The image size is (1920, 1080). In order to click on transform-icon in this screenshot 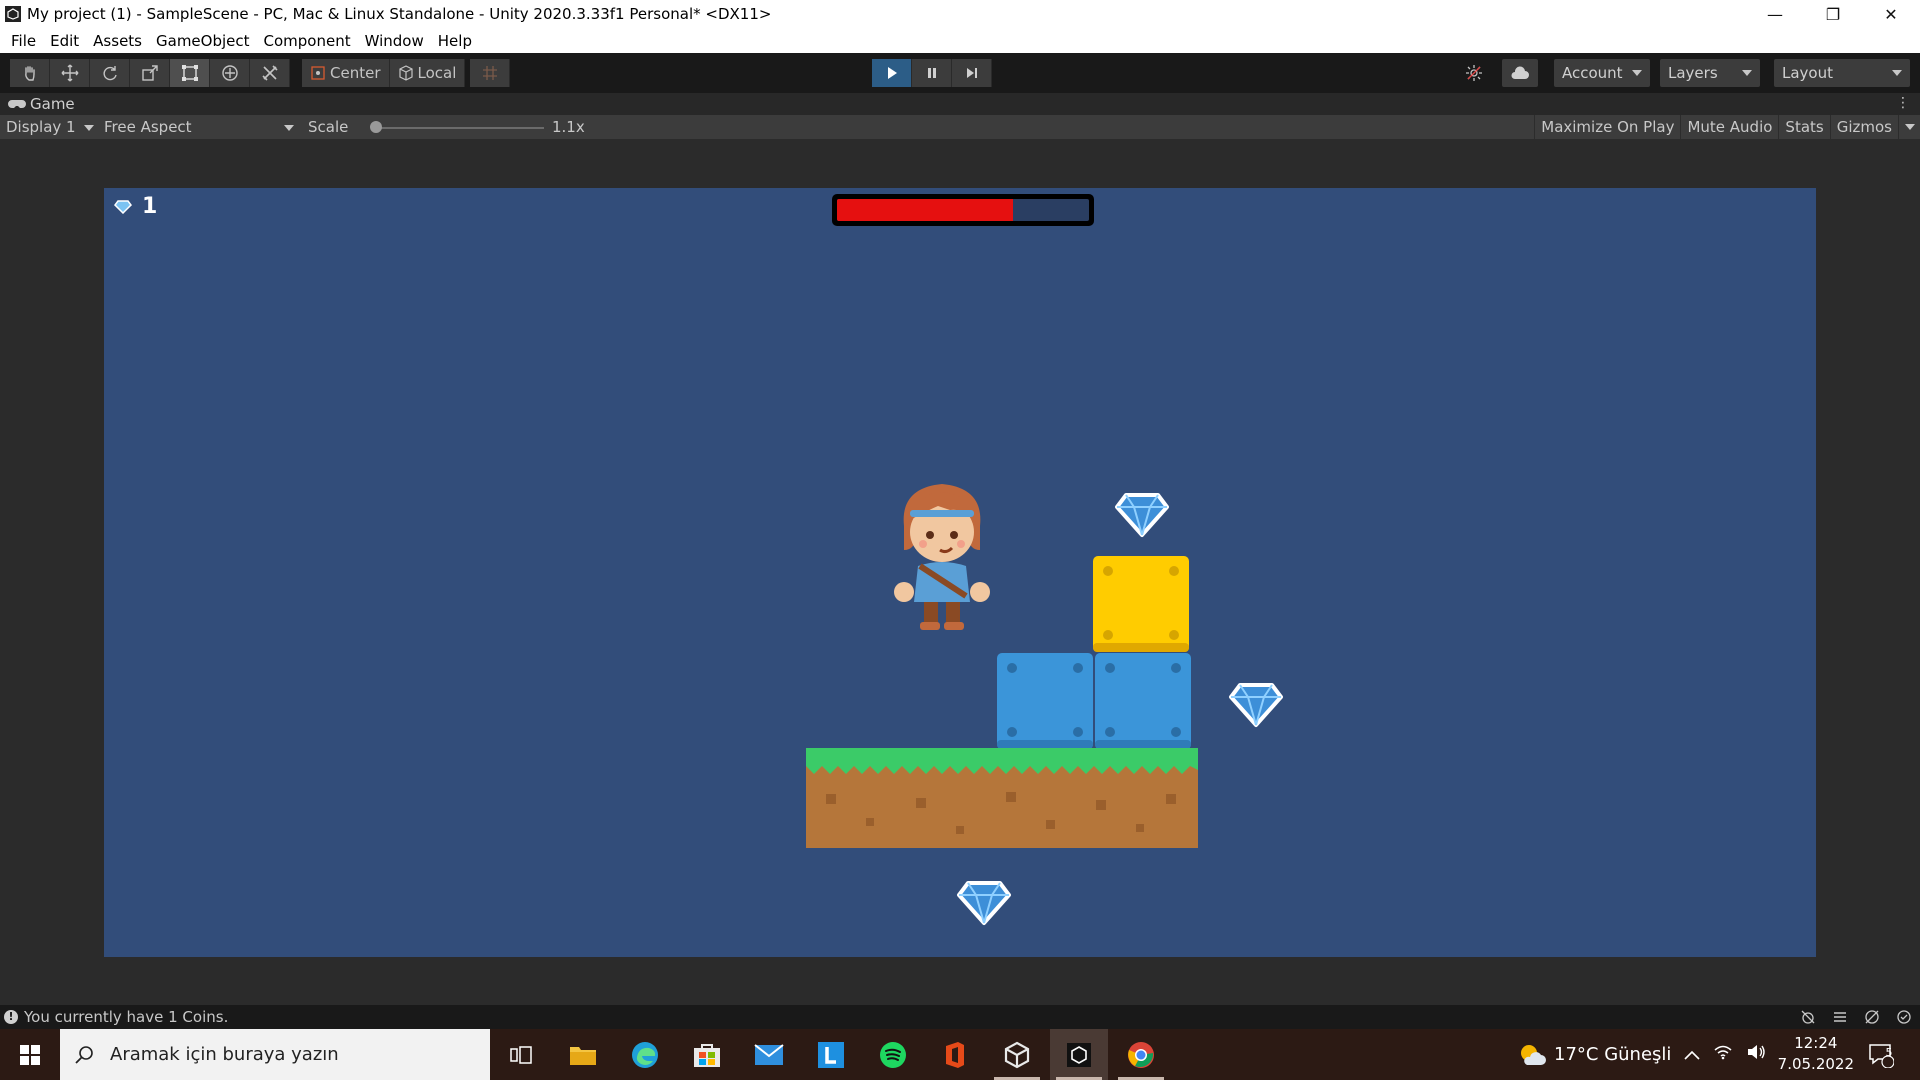, I will do `click(229, 73)`.